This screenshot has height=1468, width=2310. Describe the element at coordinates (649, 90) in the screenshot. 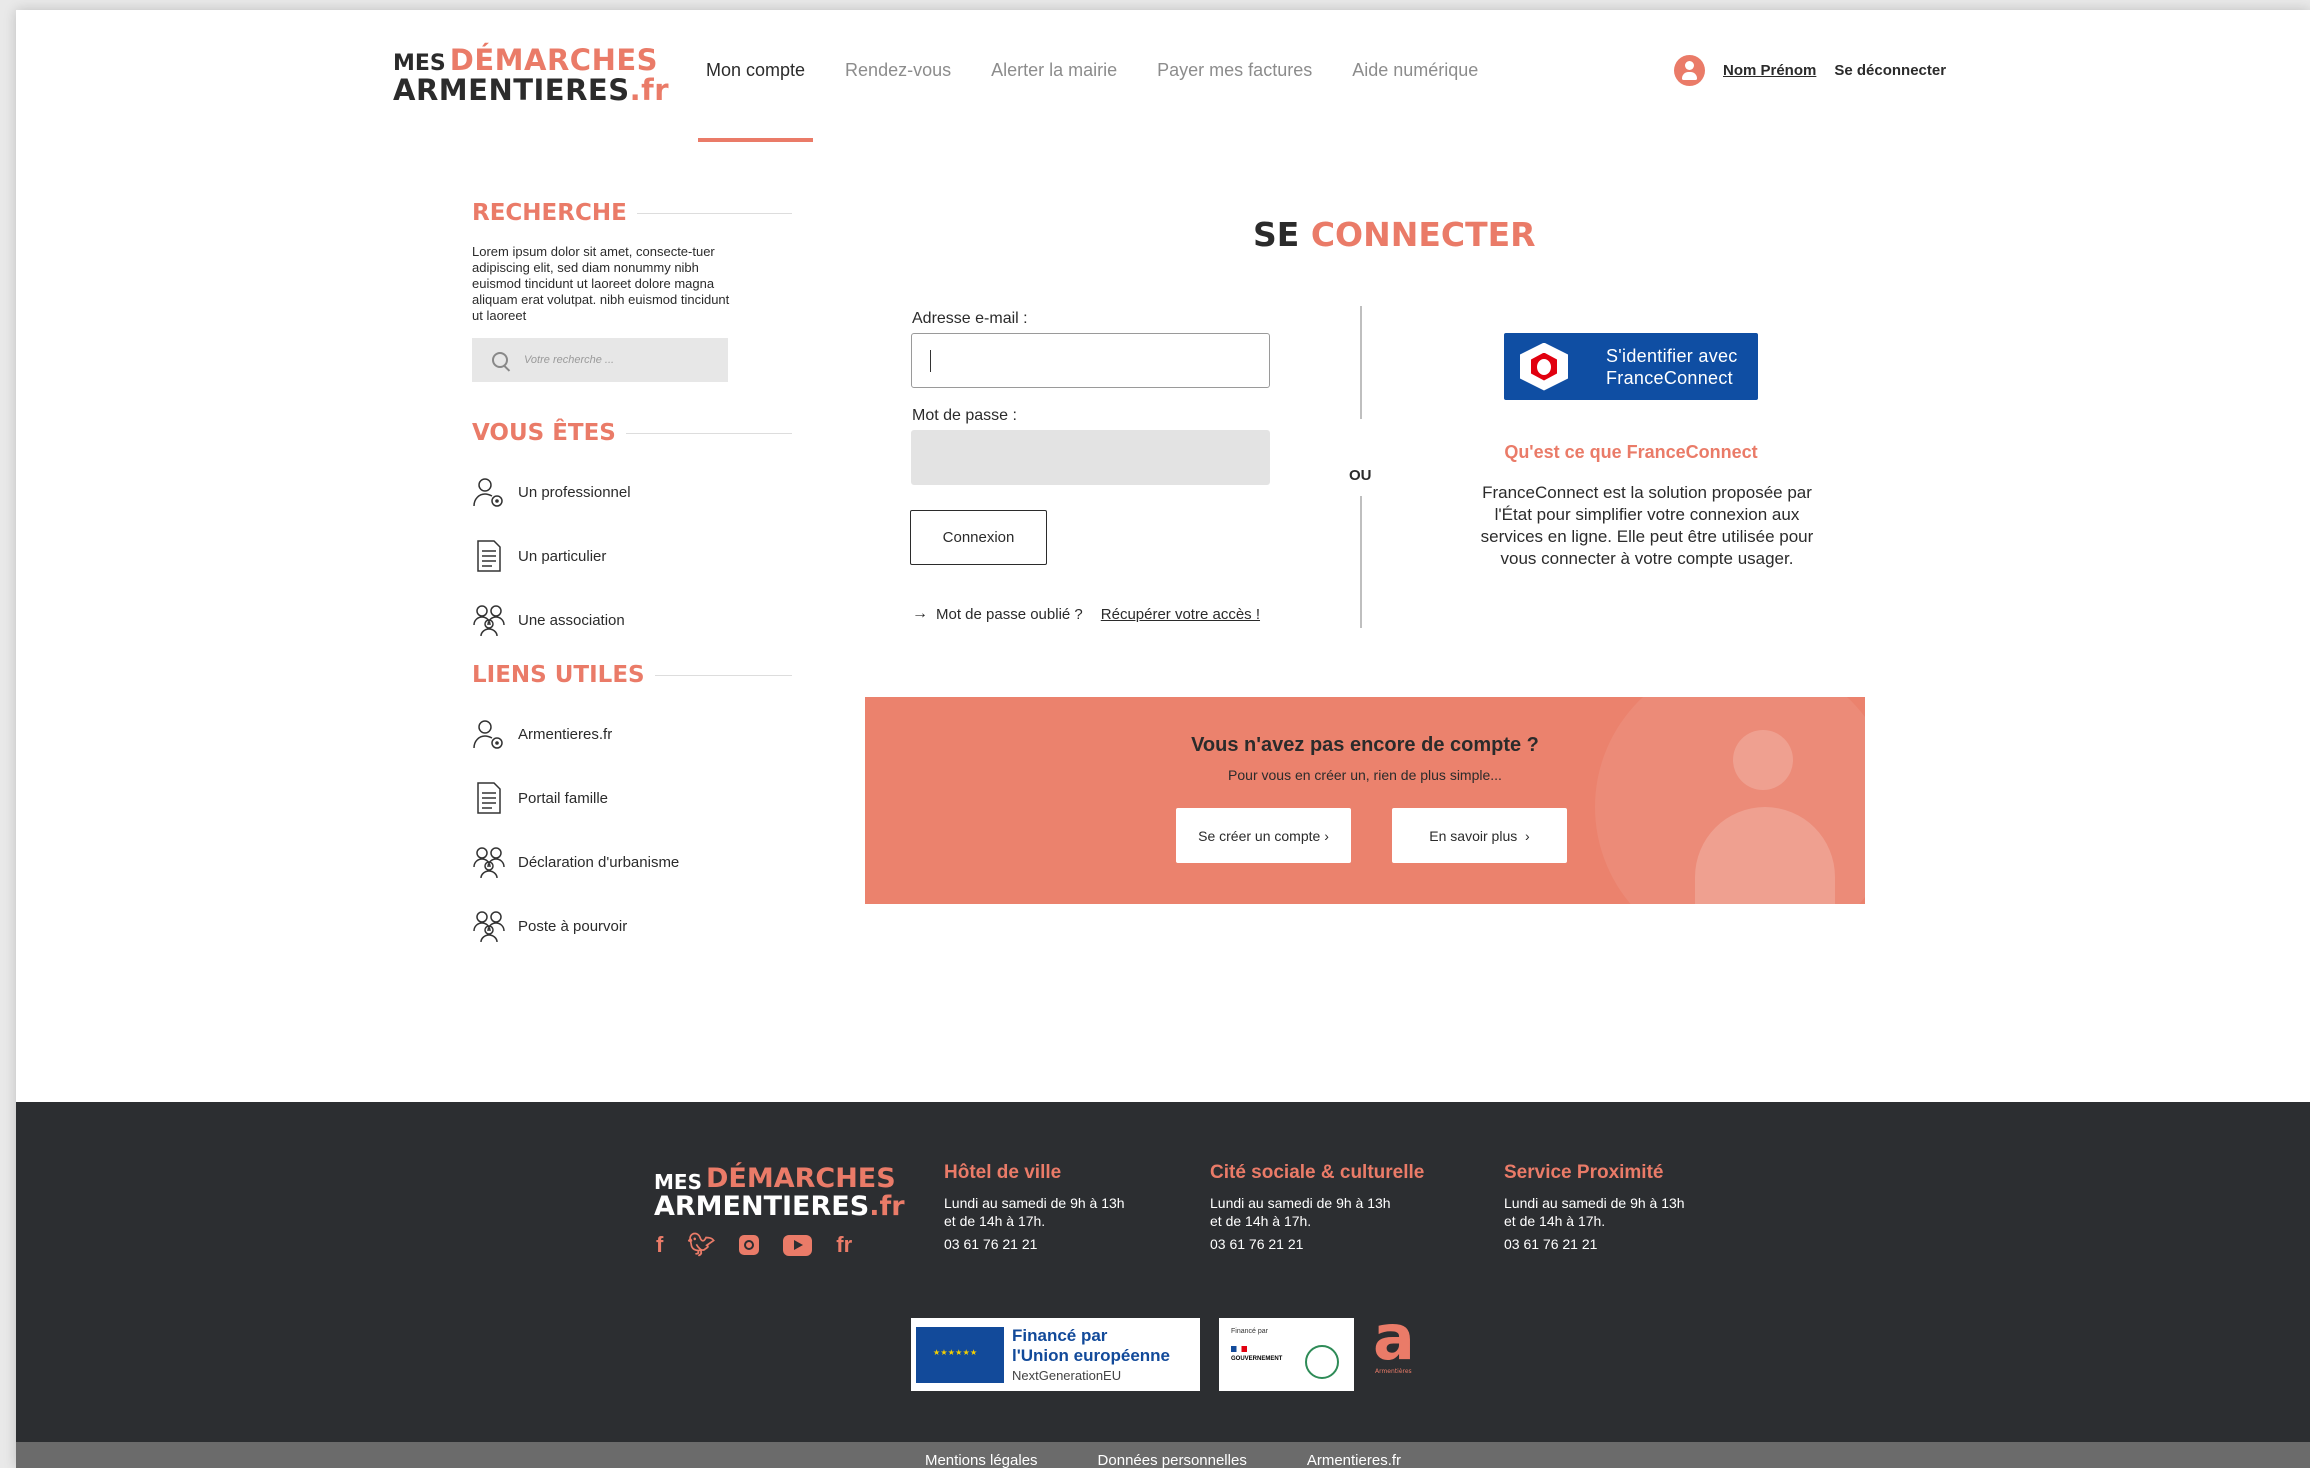

I see `logo-fr: .fr` at that location.